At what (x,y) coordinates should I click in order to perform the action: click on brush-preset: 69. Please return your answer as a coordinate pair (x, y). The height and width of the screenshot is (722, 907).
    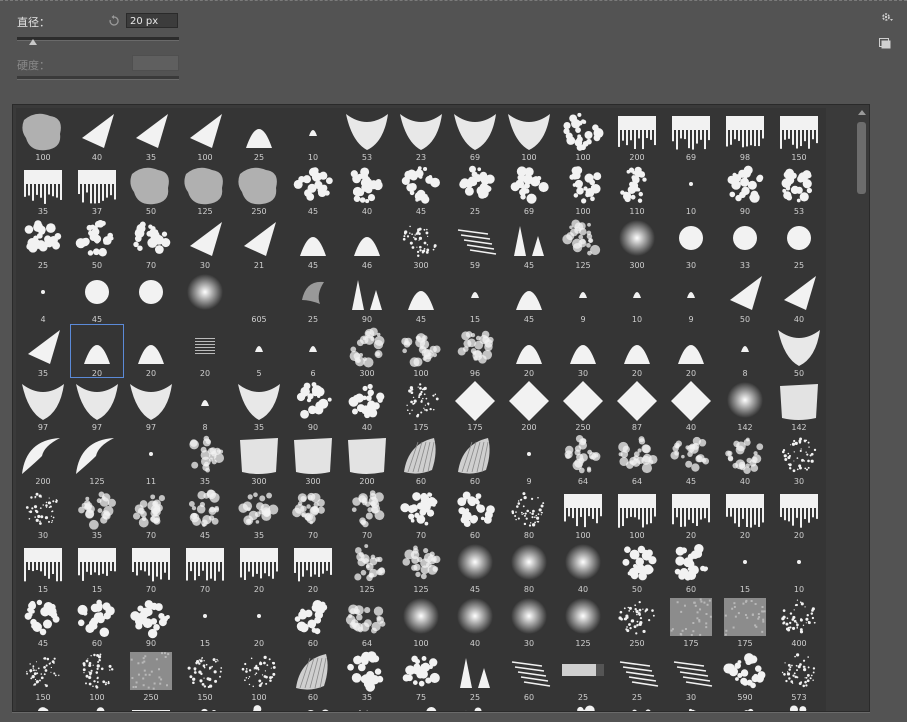
    Looking at the image, I should click on (691, 135).